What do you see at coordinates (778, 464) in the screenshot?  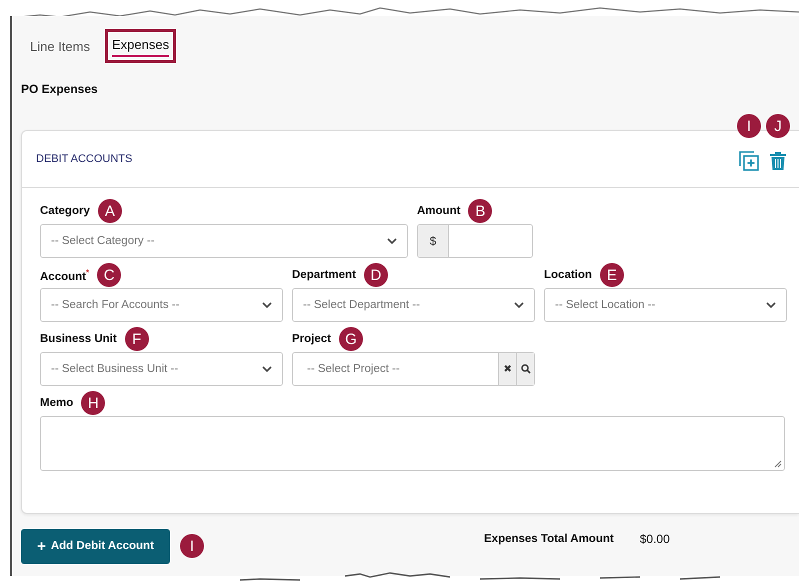 I see `resize-grip-icon` at bounding box center [778, 464].